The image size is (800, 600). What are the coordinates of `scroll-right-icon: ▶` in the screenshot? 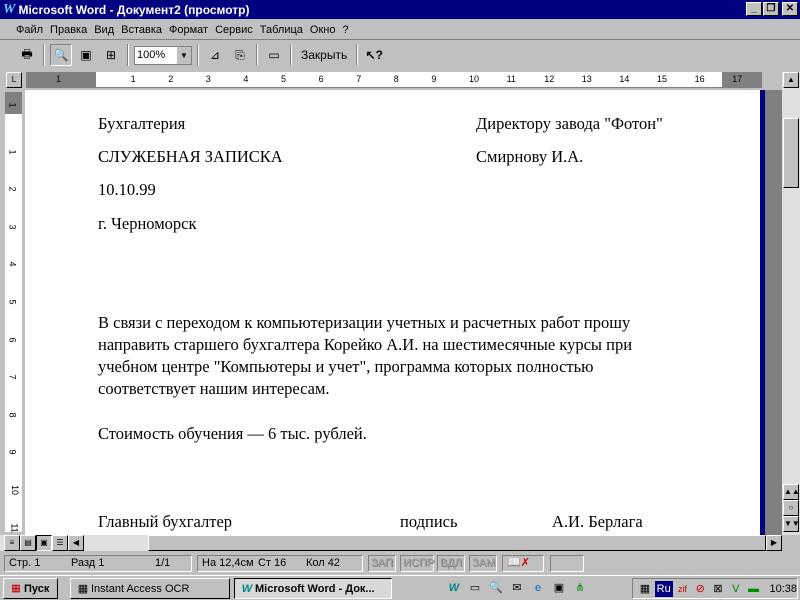 It's located at (774, 543).